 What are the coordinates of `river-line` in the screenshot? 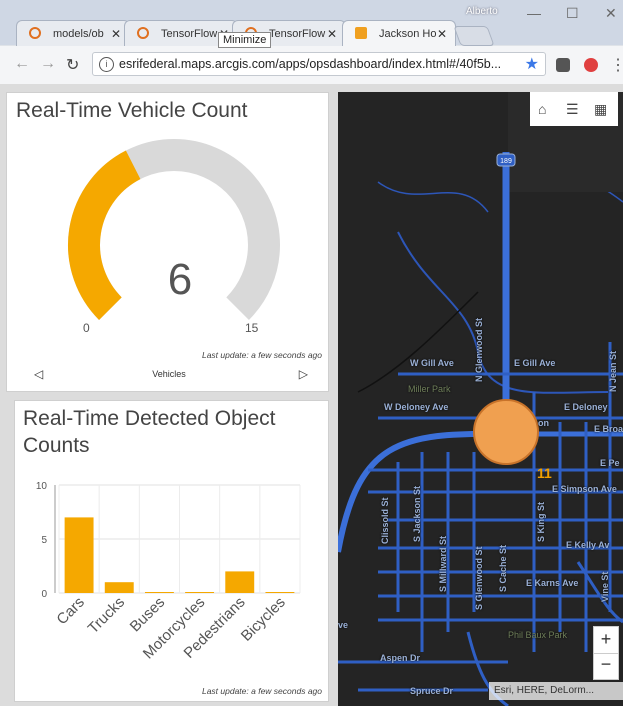 It's located at (433, 197).